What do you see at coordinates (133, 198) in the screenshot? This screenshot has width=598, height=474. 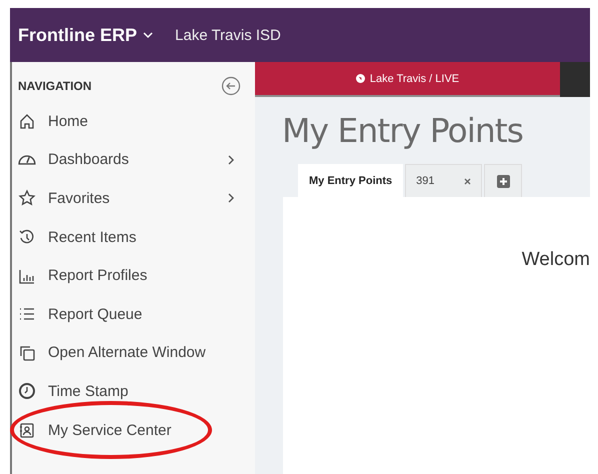 I see `nav-item: Favorites` at bounding box center [133, 198].